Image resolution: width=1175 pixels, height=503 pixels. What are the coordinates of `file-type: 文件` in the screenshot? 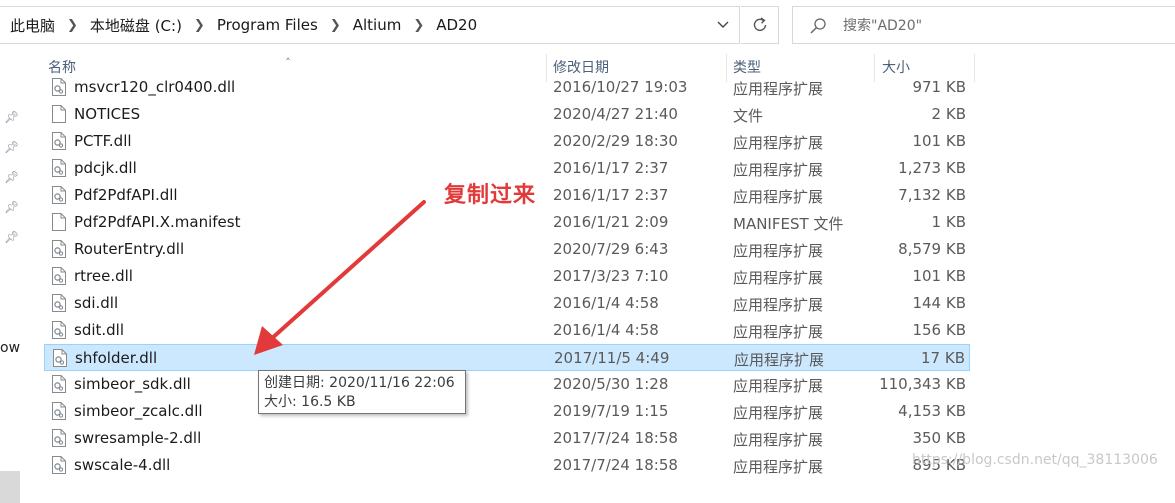 It's located at (748, 116).